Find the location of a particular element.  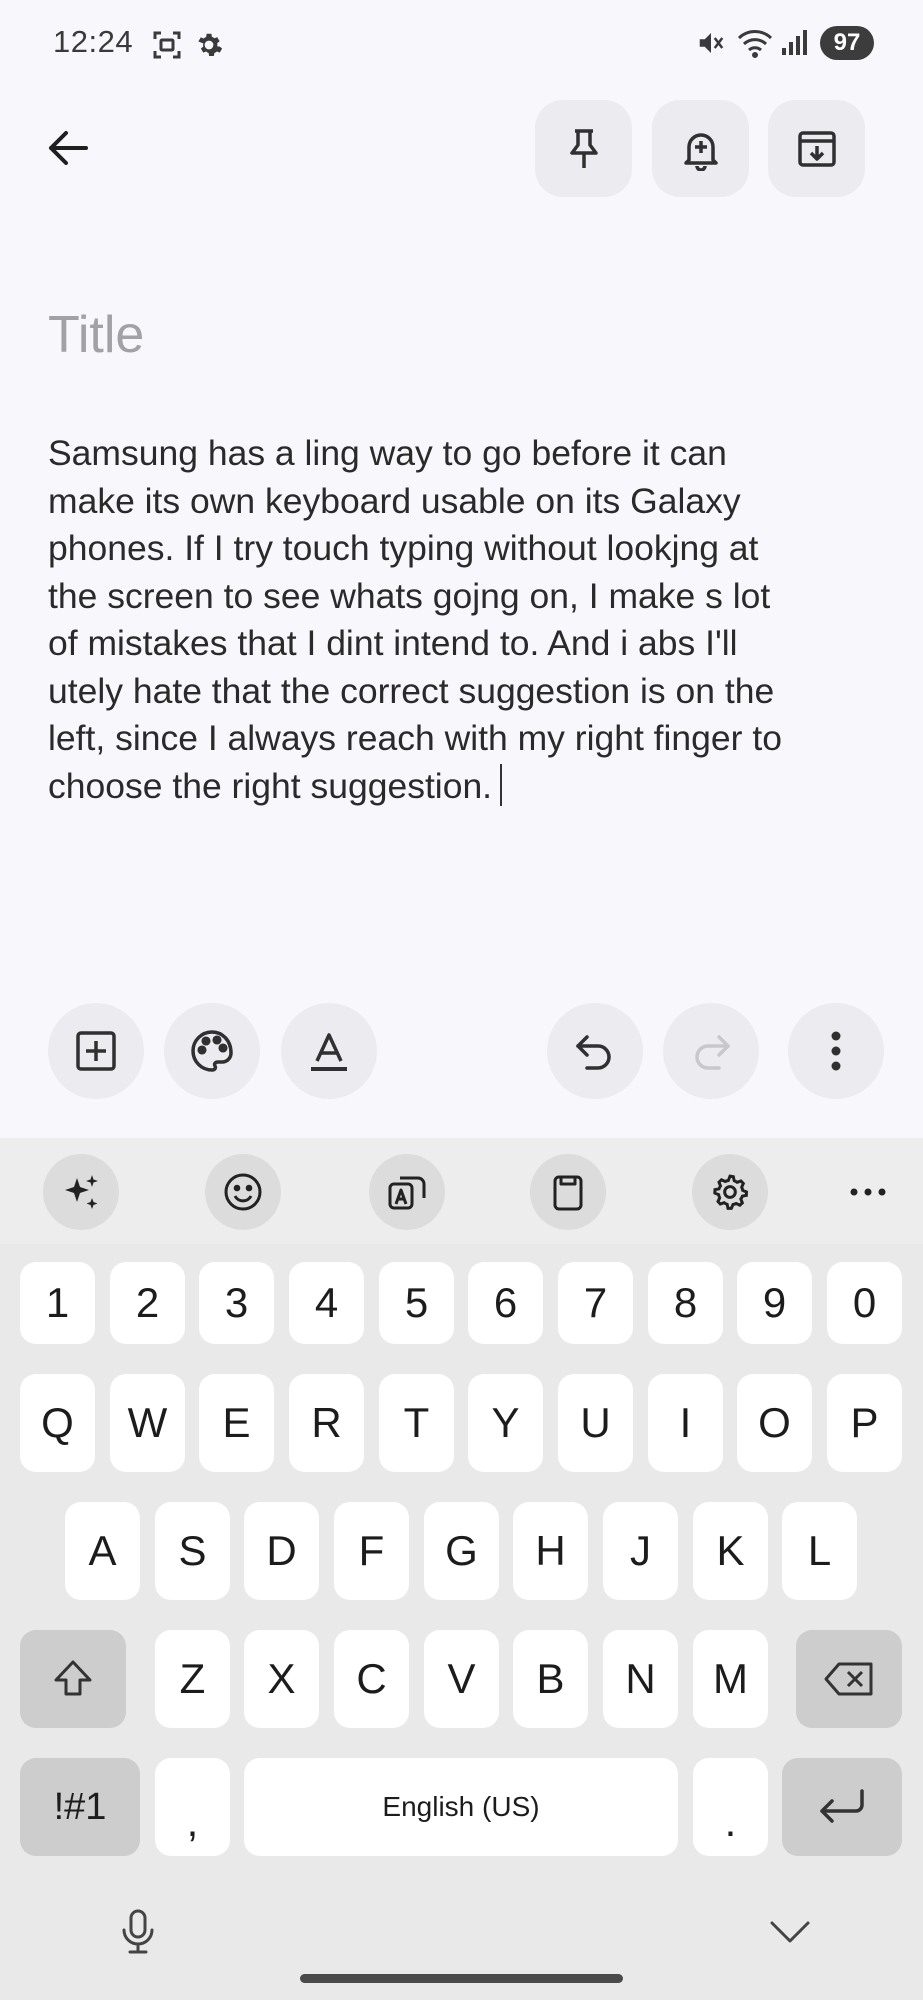

enter-key is located at coordinates (842, 1807).